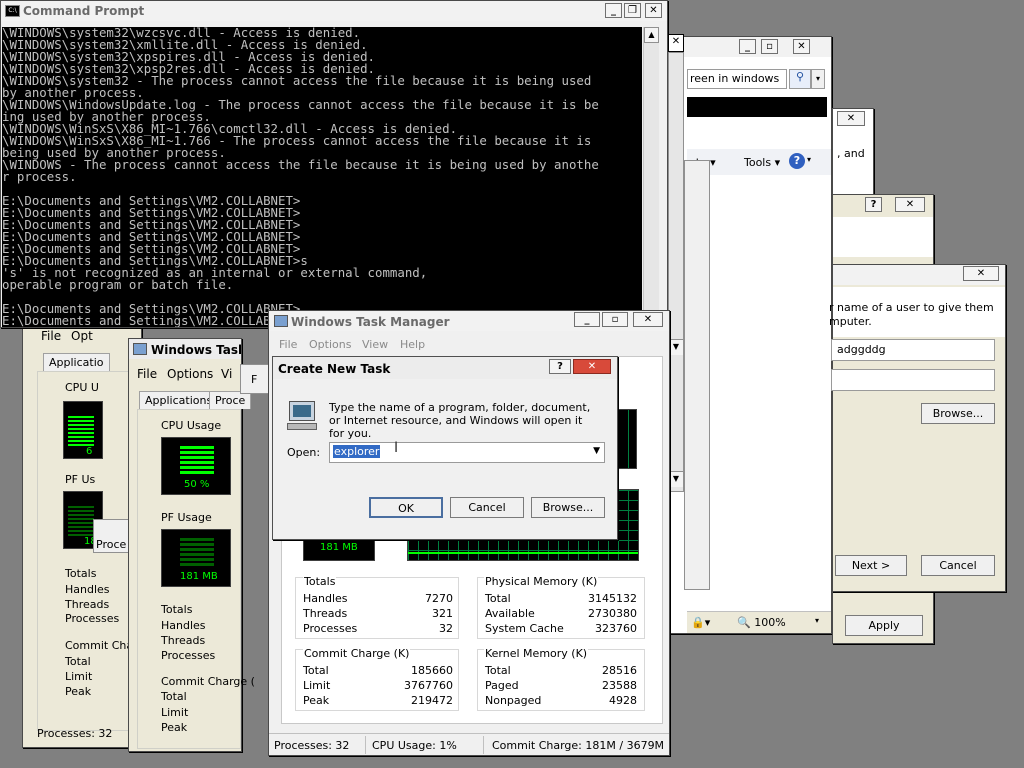 The width and height of the screenshot is (1024, 768). I want to click on kernel-total-label: Total, so click(498, 670).